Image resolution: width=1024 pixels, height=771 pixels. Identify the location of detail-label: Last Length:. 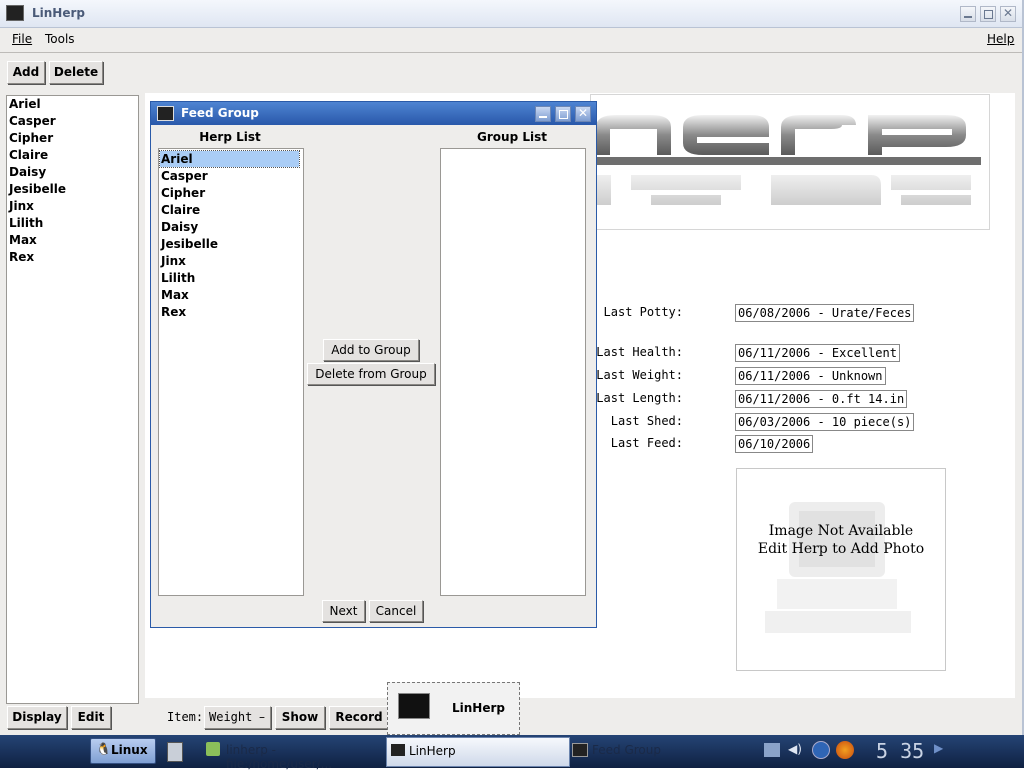
(639, 398).